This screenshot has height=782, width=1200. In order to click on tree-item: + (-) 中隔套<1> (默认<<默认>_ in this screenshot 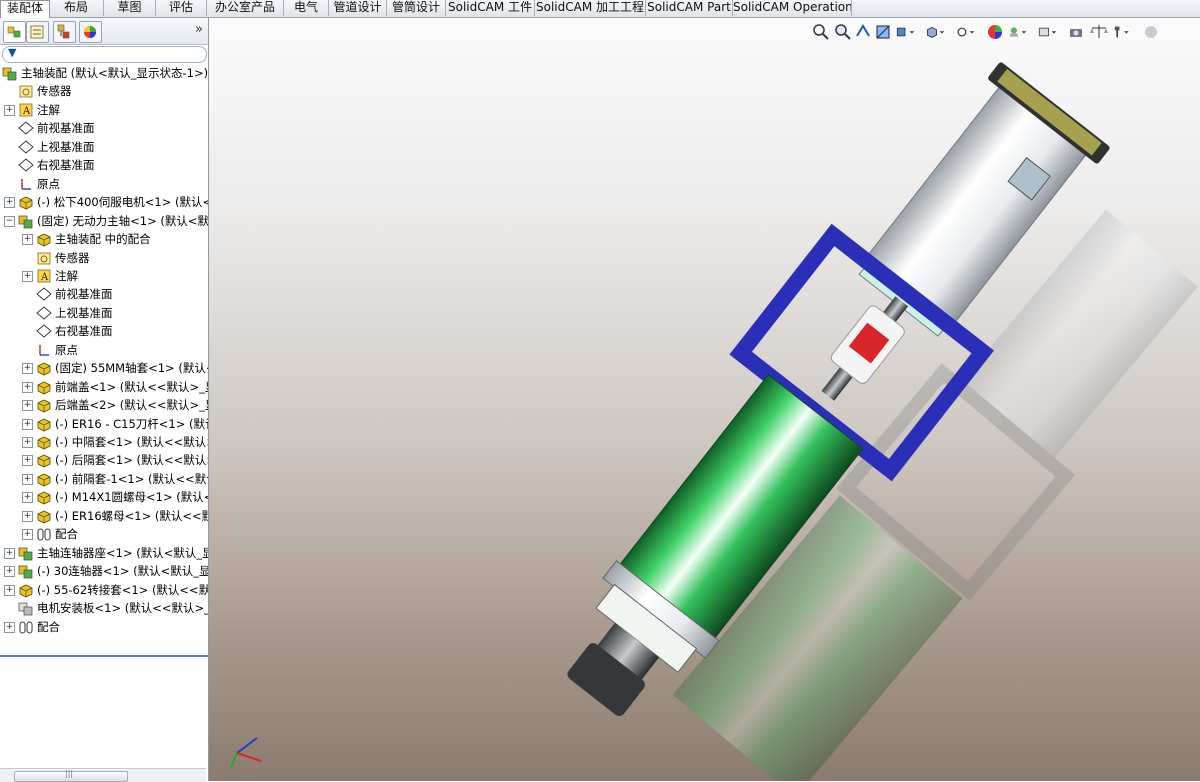, I will do `click(104, 442)`.